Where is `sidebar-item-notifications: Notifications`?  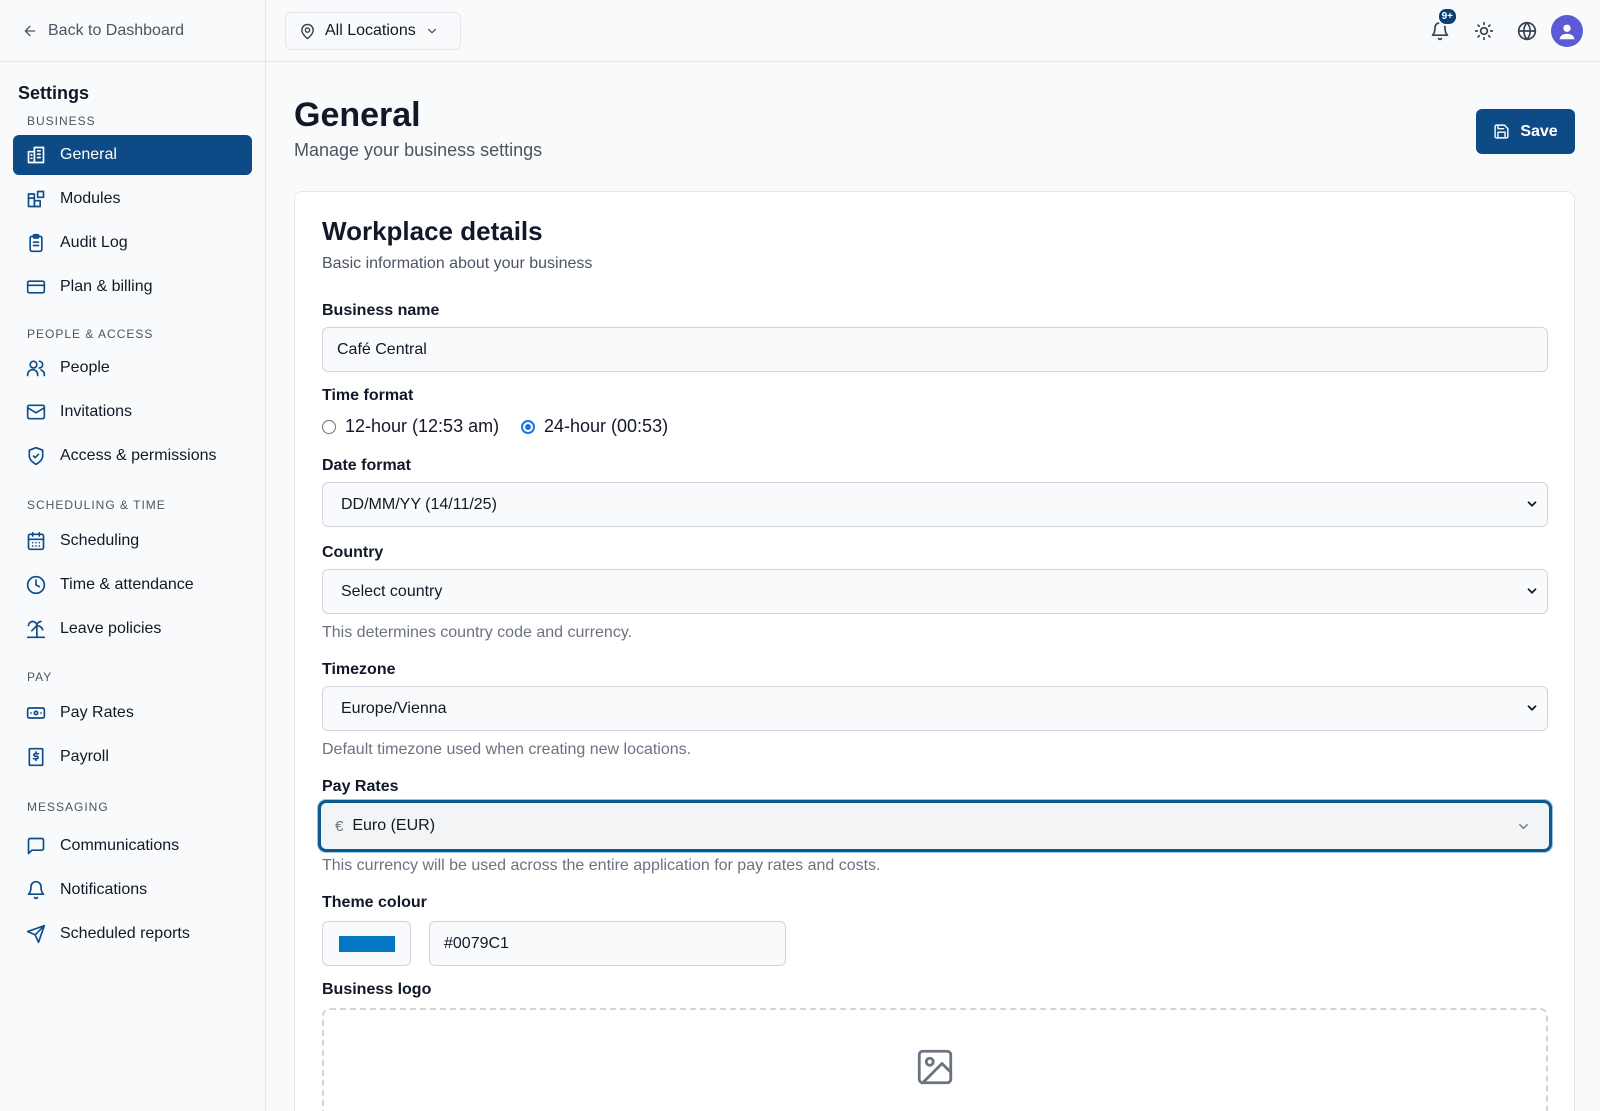 sidebar-item-notifications: Notifications is located at coordinates (132, 890).